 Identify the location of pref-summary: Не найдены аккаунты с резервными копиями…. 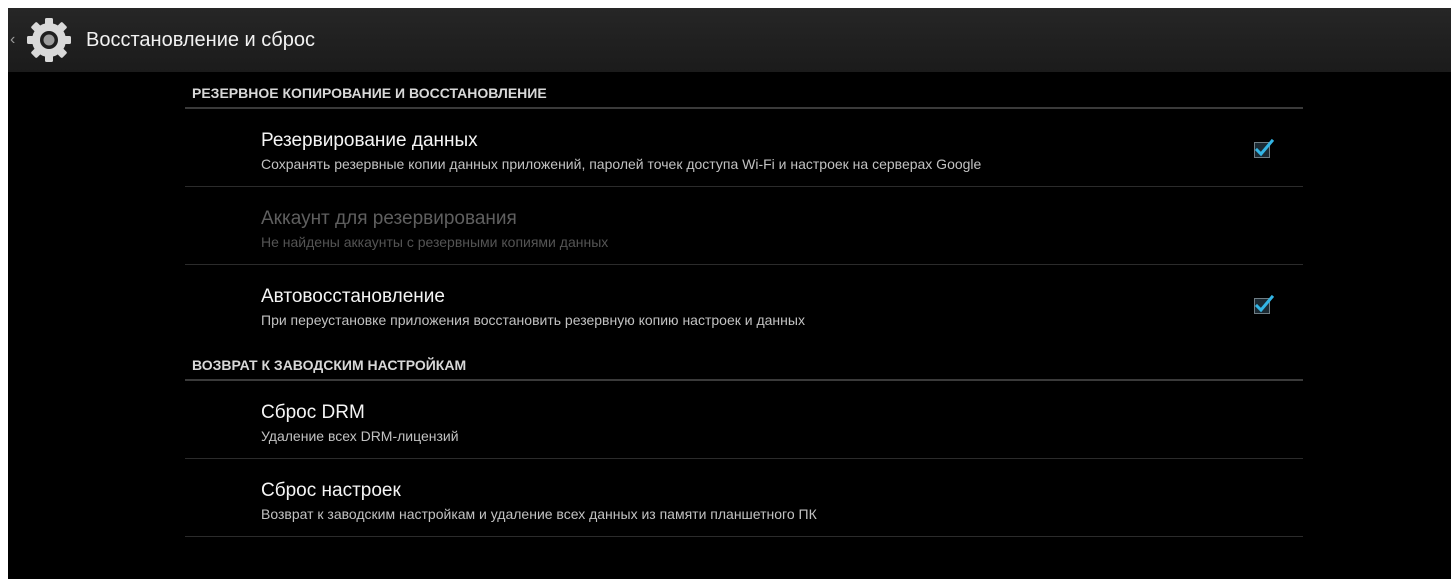
(435, 242).